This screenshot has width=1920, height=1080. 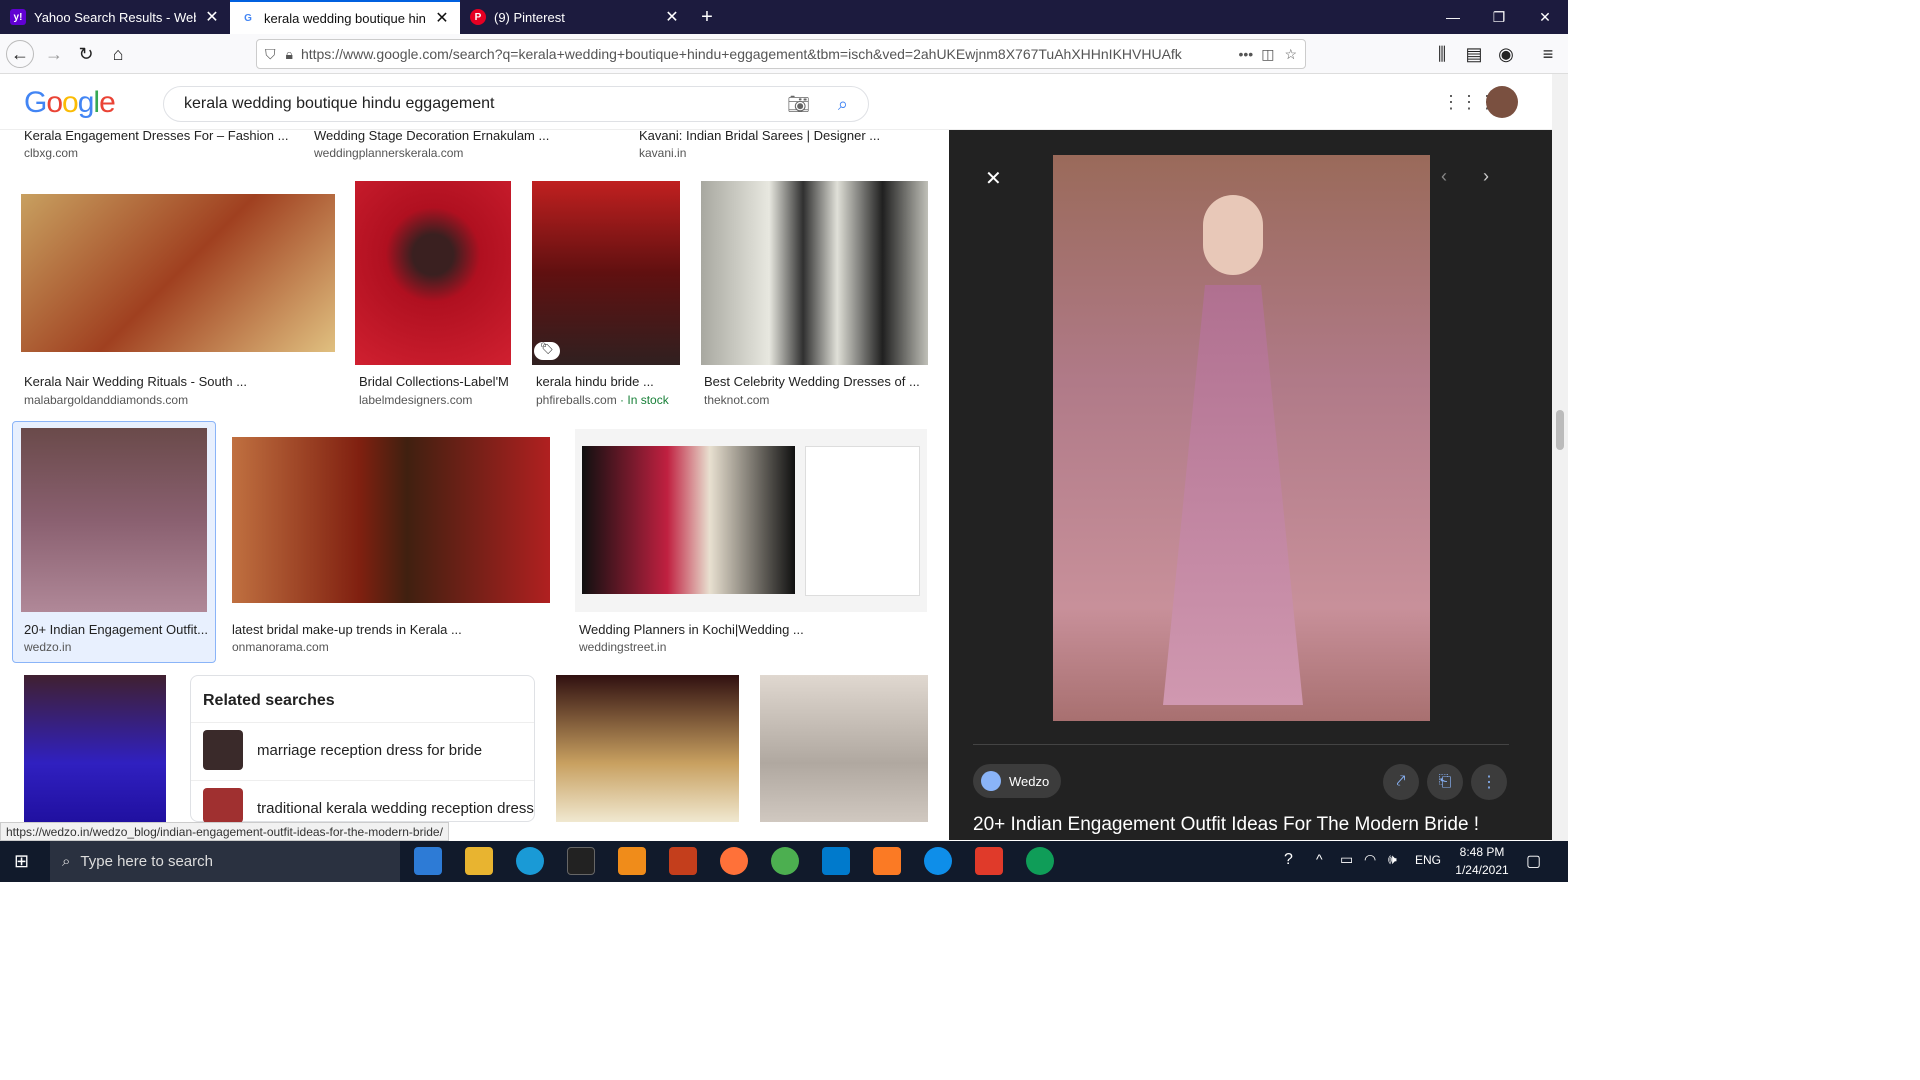 I want to click on source-domain: phfireballs.com, so click(x=576, y=400).